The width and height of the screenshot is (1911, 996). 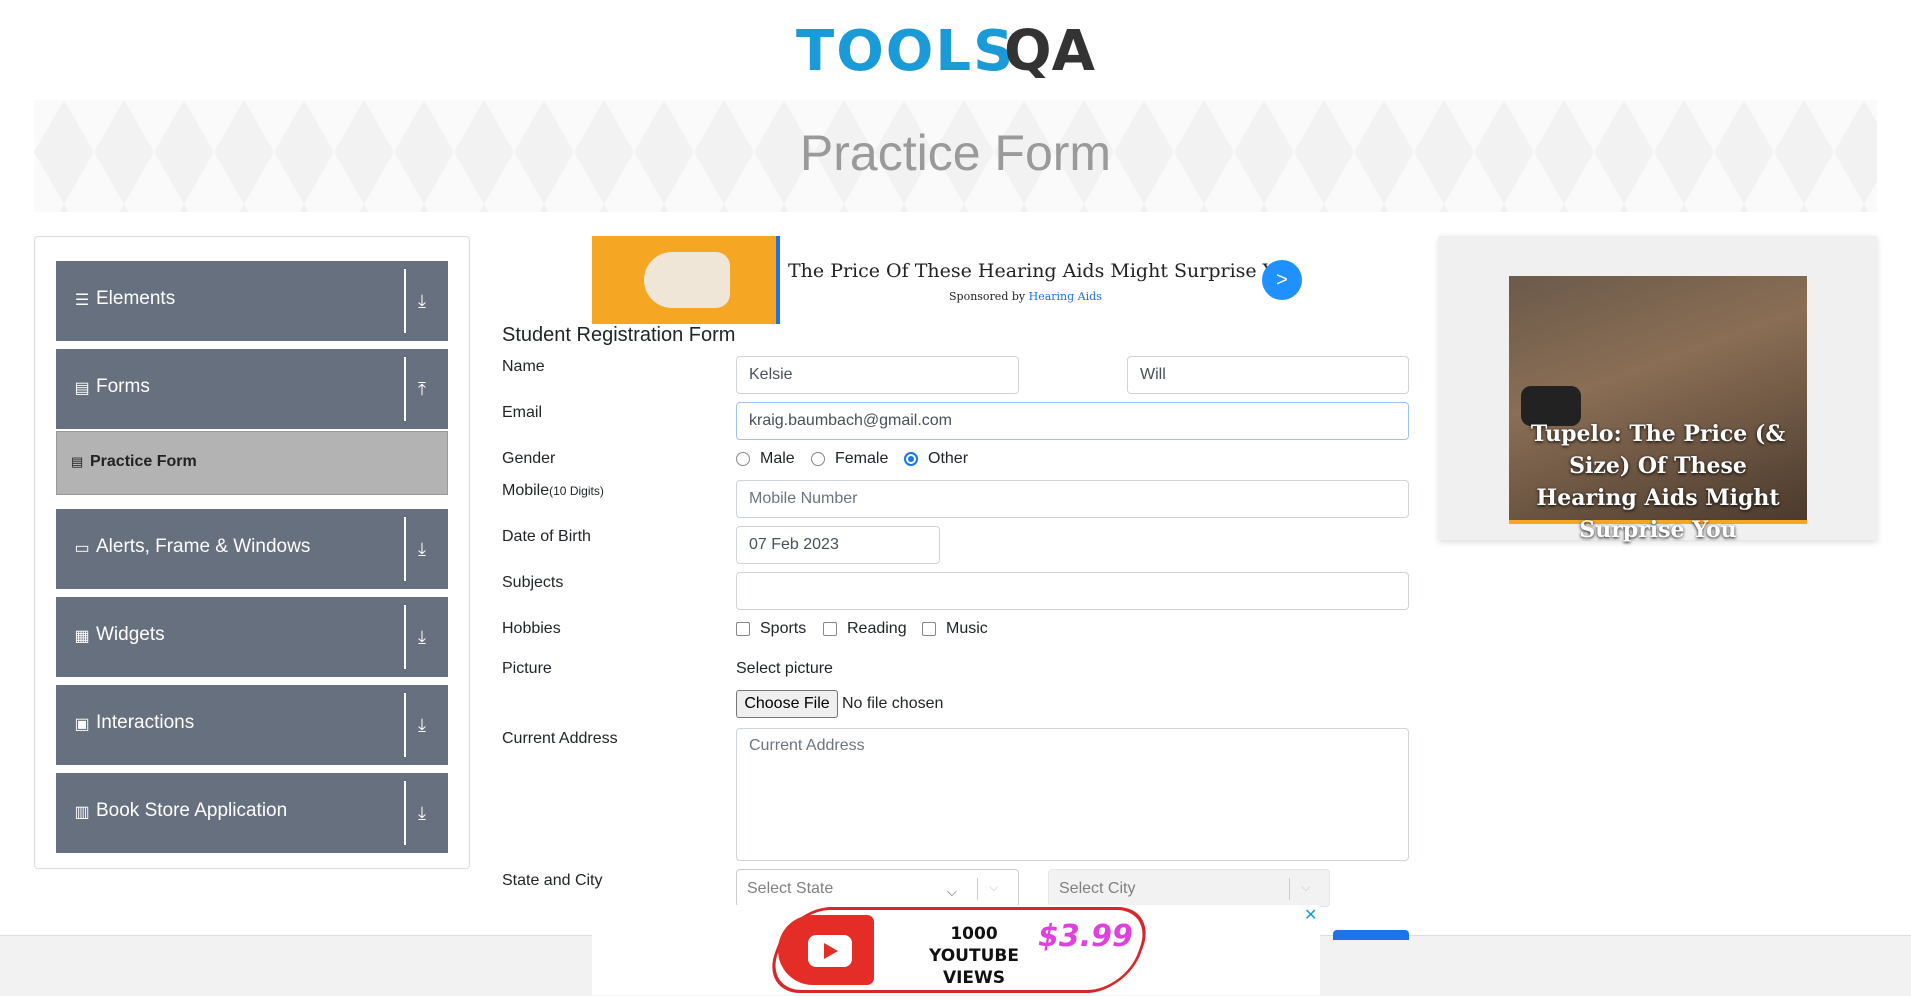 I want to click on city-select: Select City ⌵, so click(x=1189, y=888).